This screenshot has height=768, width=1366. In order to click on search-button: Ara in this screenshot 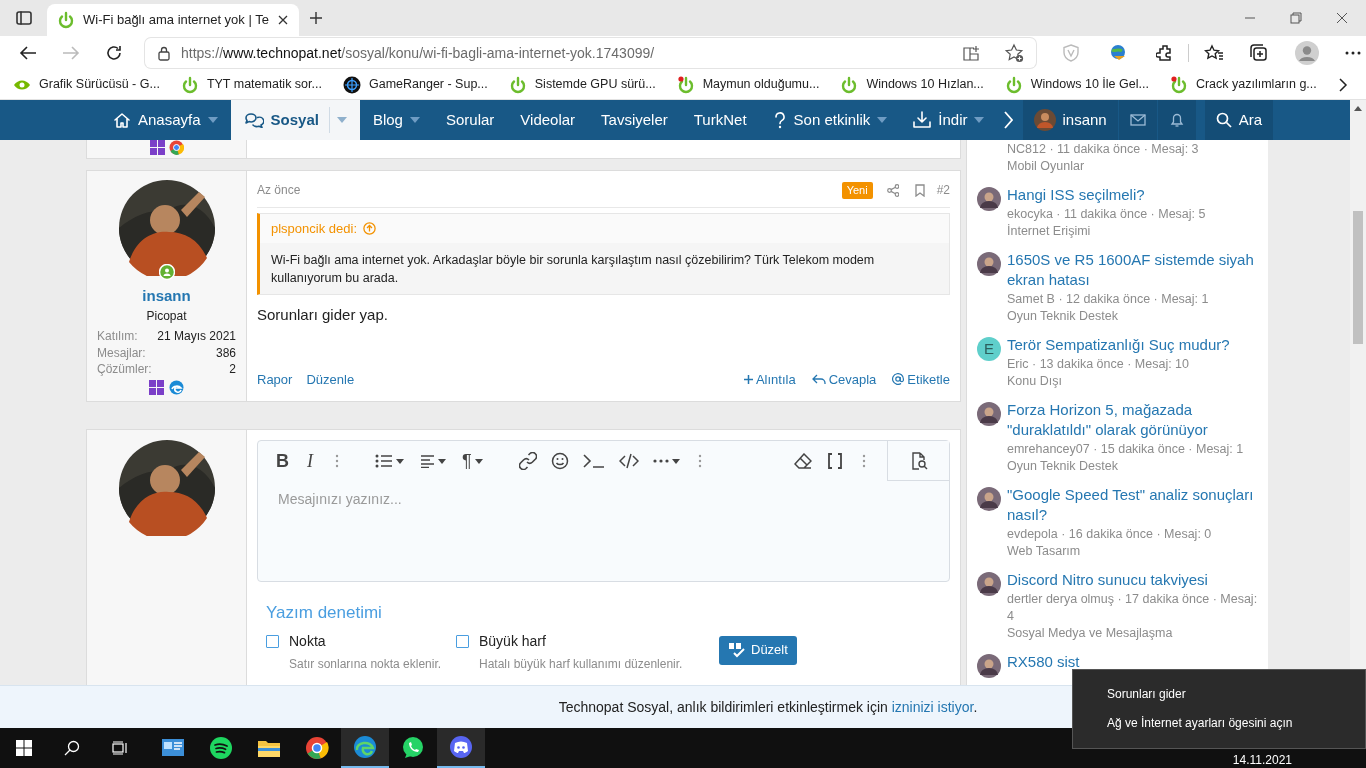, I will do `click(1238, 120)`.